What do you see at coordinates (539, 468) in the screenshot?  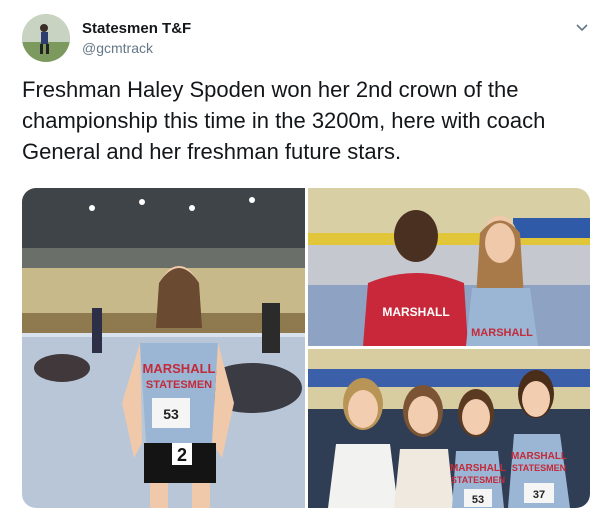 I see `jersey-text-4: STATESMEN` at bounding box center [539, 468].